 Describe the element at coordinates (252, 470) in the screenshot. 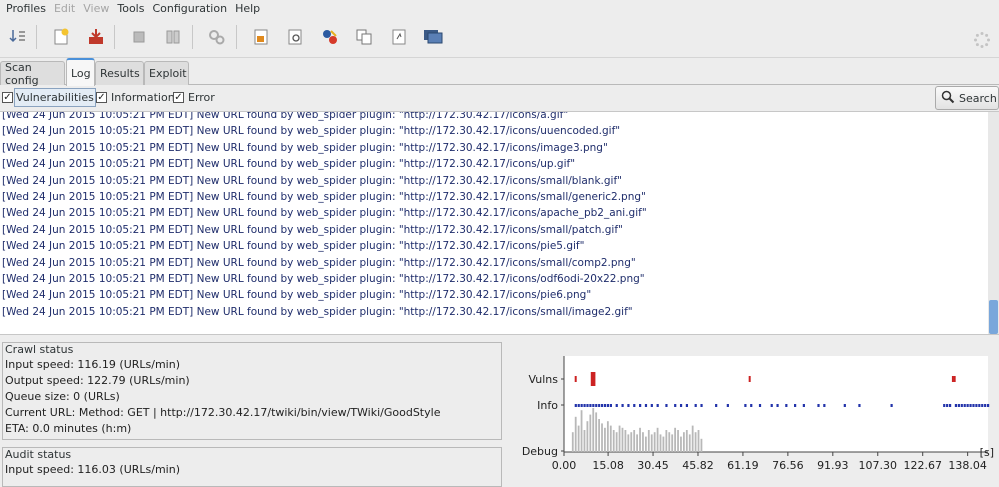

I see `audit-status-lines: Input speed: 116.03 (URLs/min)` at that location.